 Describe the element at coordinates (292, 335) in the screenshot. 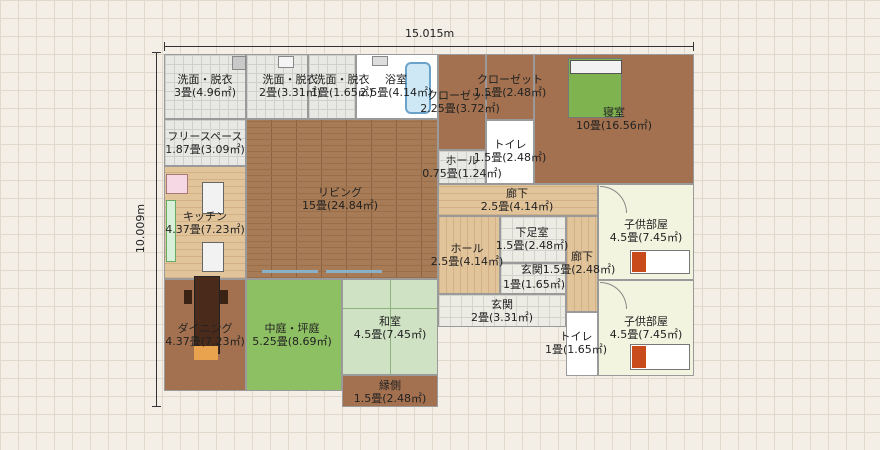

I see `room-label: 中庭・坪庭 5.25畳(8.69㎡)` at that location.